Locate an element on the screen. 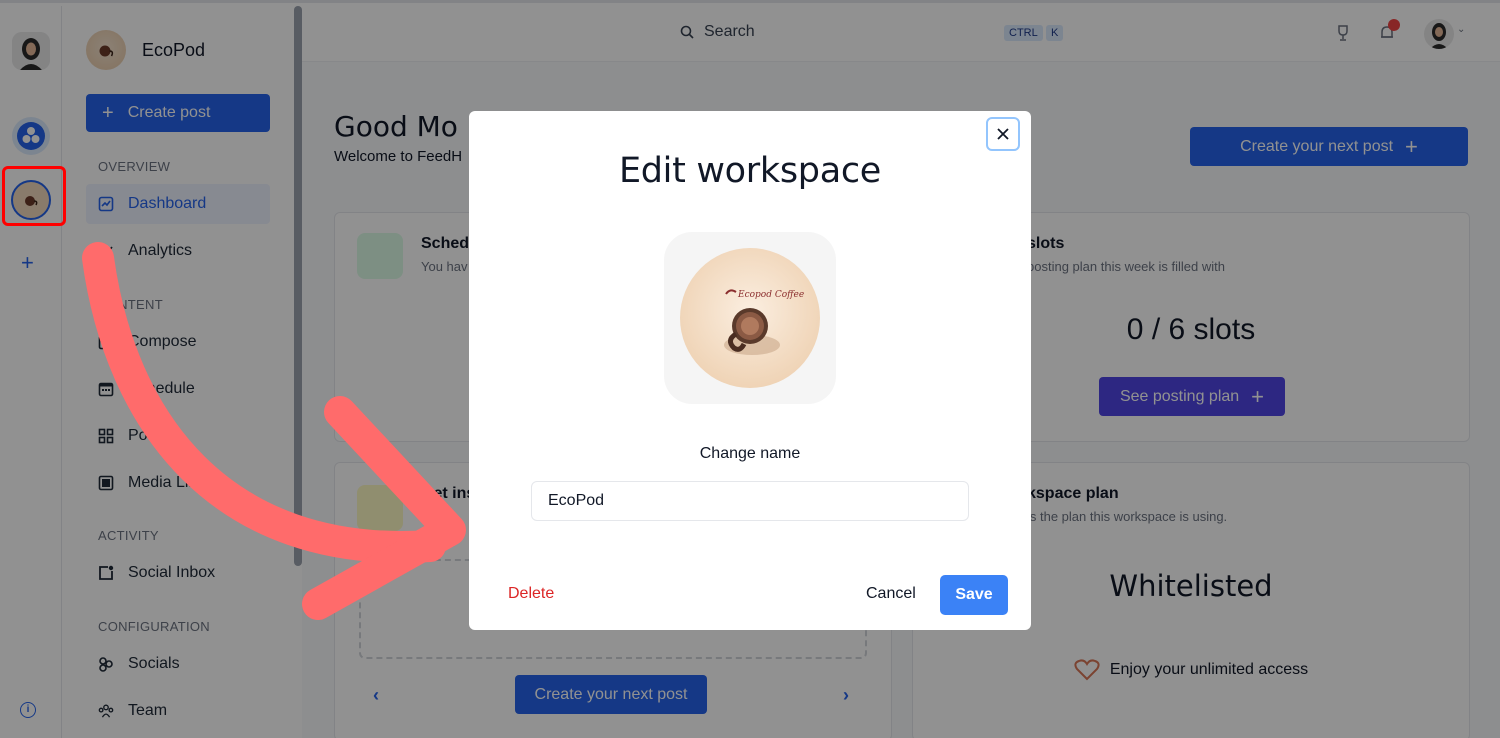  logo-text: Ecopod Coffee is located at coordinates (770, 295).